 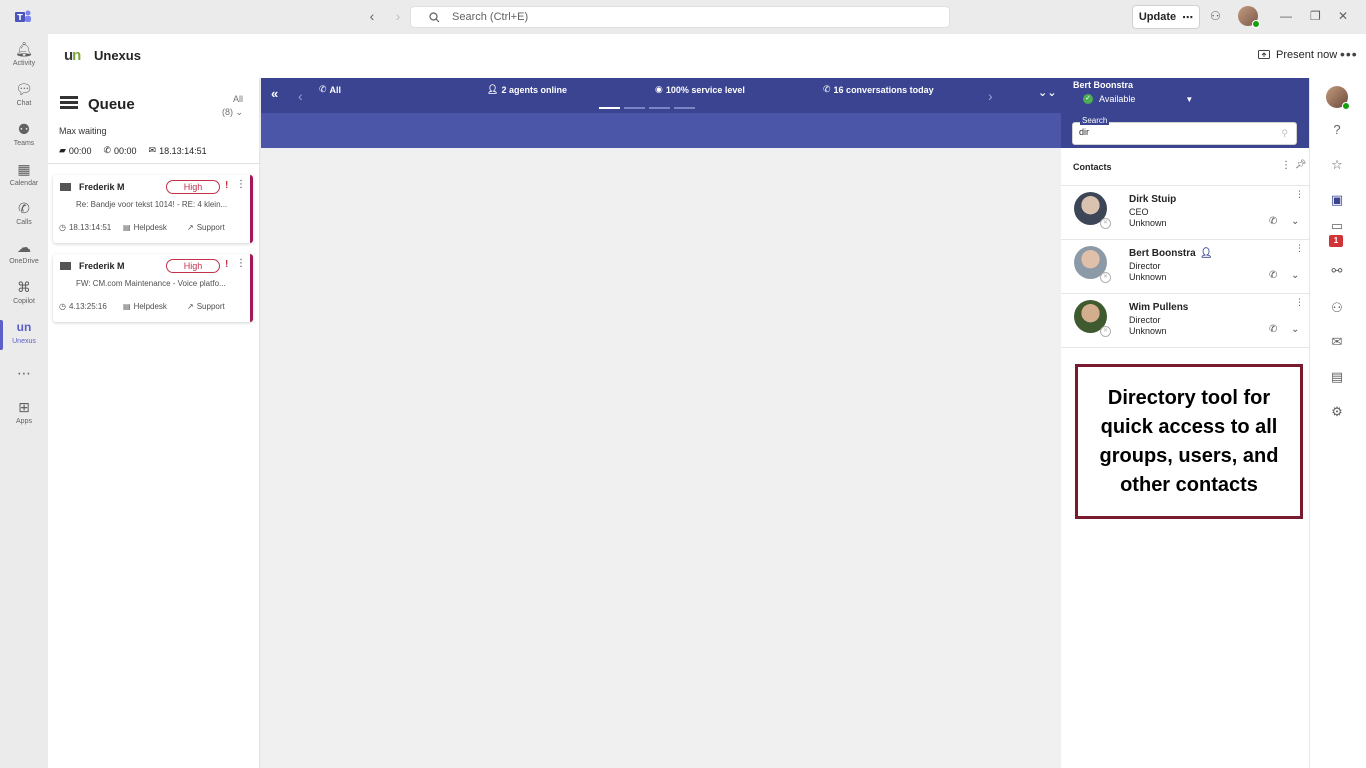 I want to click on kpi-all: ✆ All, so click(x=330, y=89).